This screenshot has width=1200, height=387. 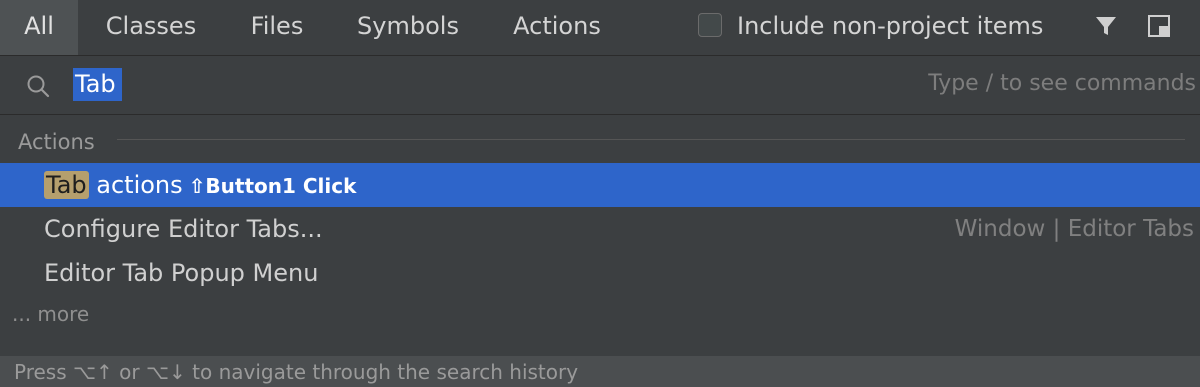 What do you see at coordinates (557, 27) in the screenshot?
I see `tab-actions: Actions` at bounding box center [557, 27].